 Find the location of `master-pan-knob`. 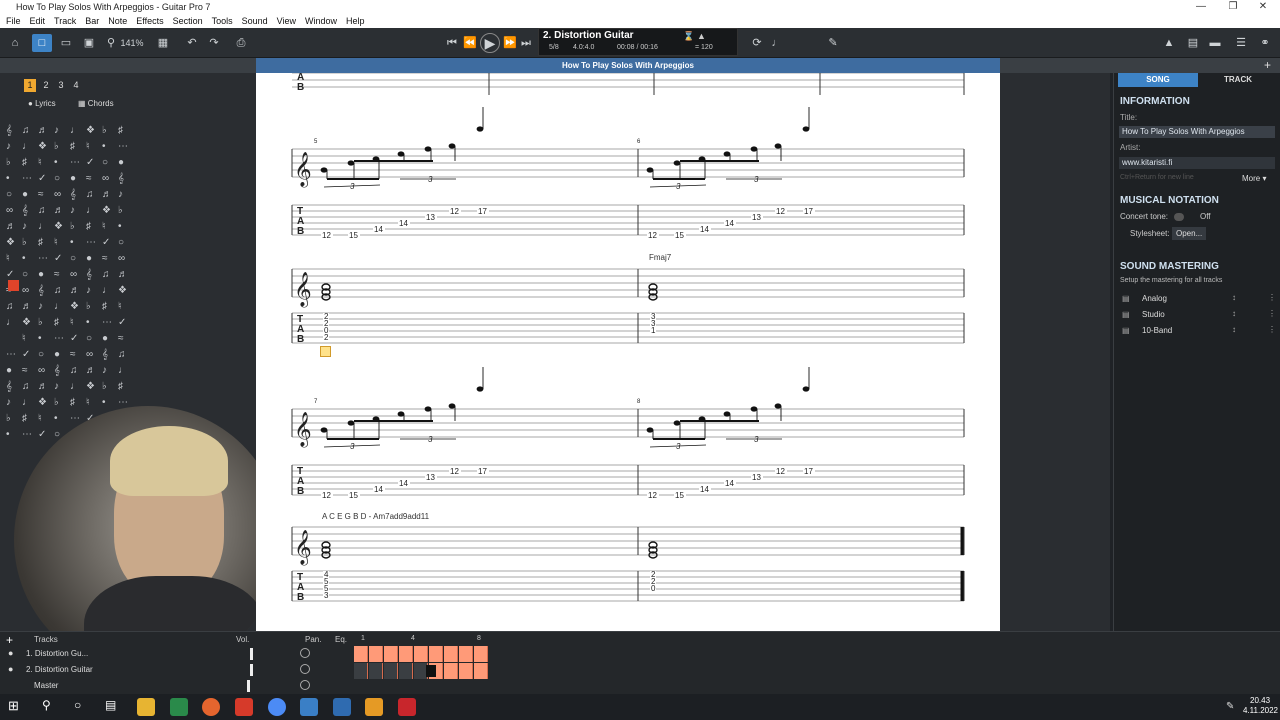

master-pan-knob is located at coordinates (305, 685).